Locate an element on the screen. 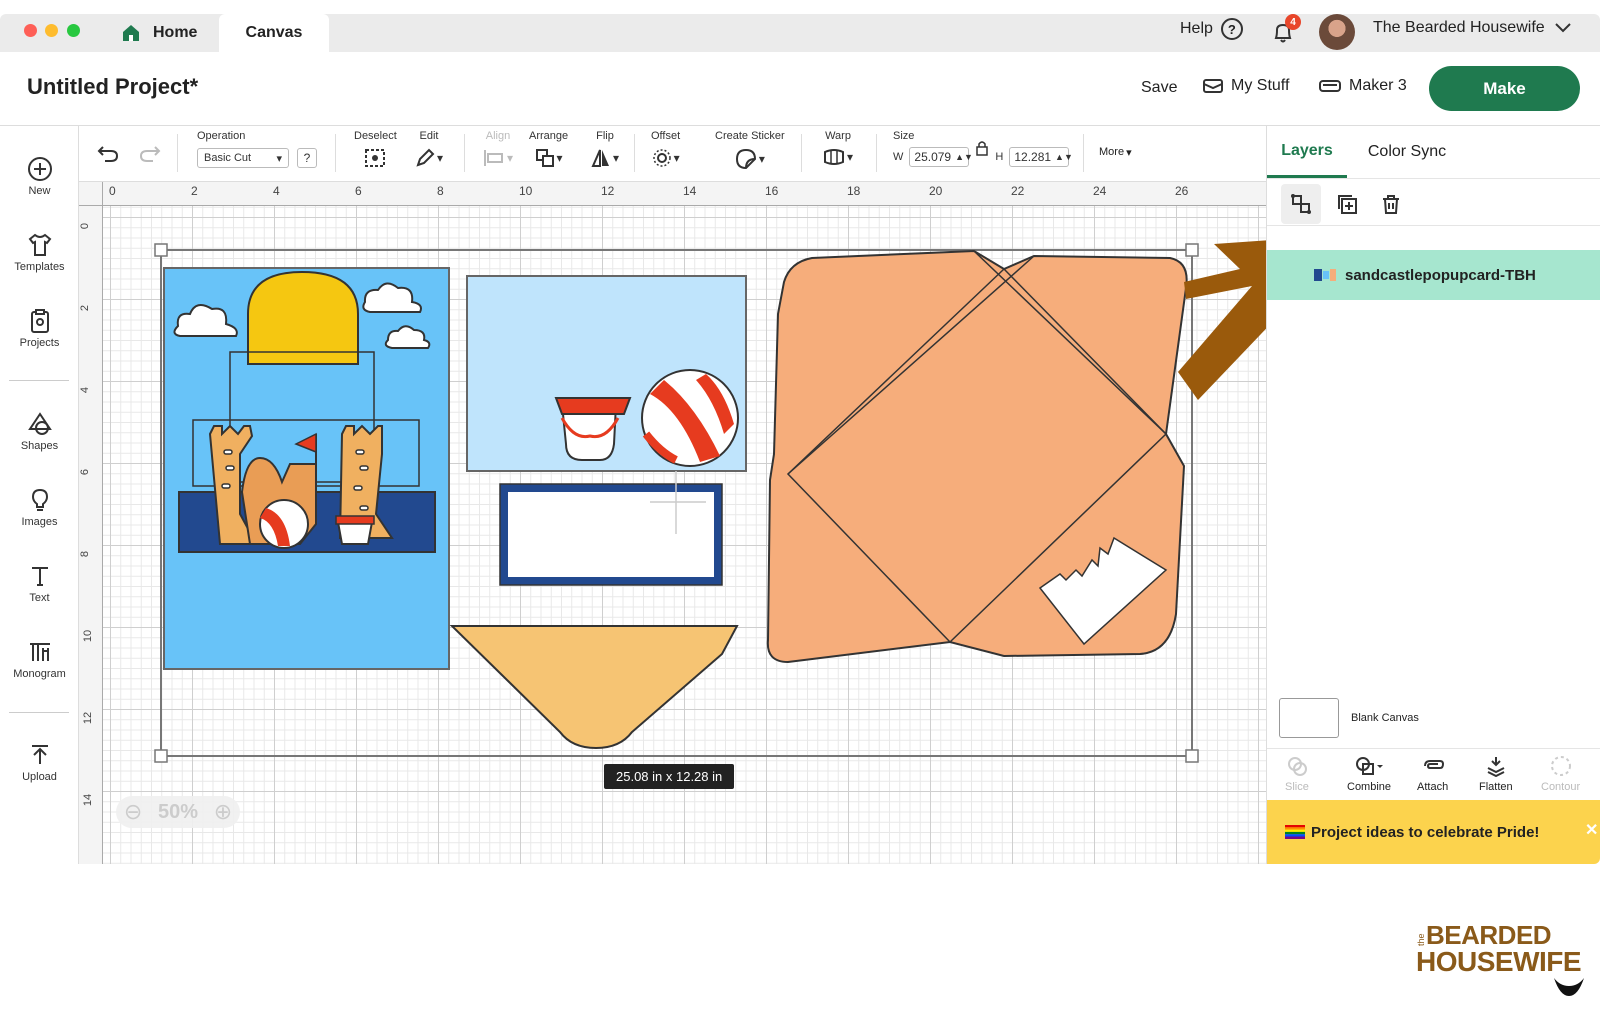 This screenshot has width=1600, height=1017. sidebar-item-label: Projects is located at coordinates (39, 343).